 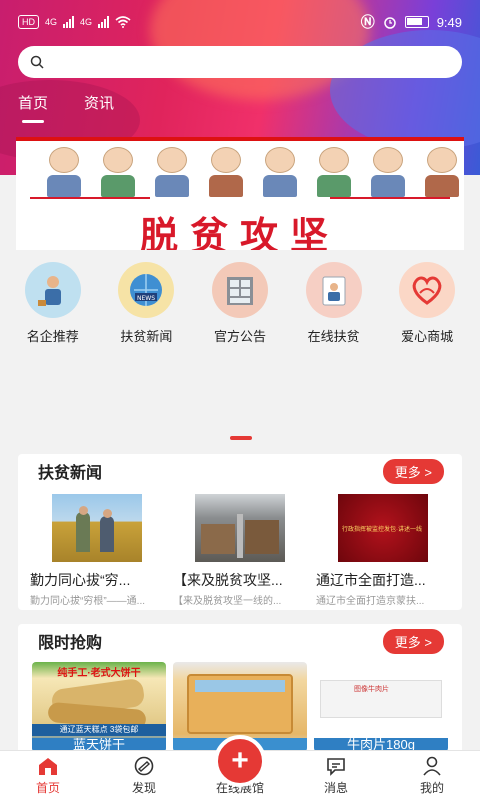 I want to click on discover-icon, so click(x=144, y=765).